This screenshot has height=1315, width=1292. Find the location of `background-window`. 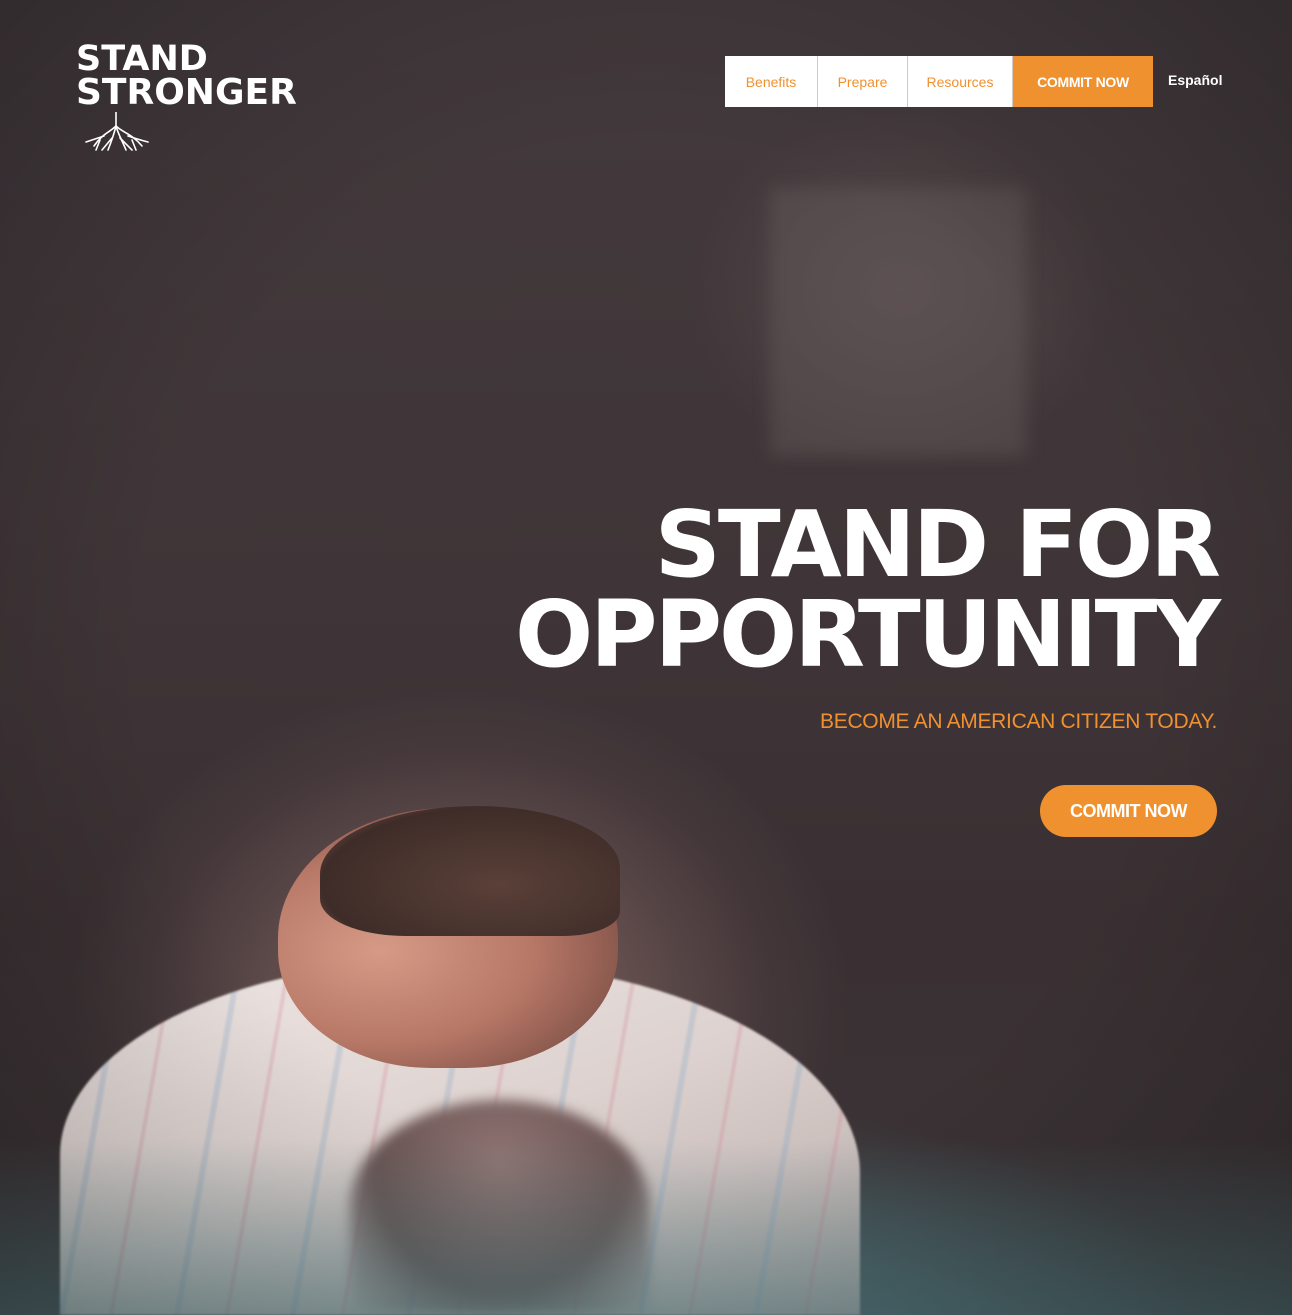

background-window is located at coordinates (898, 322).